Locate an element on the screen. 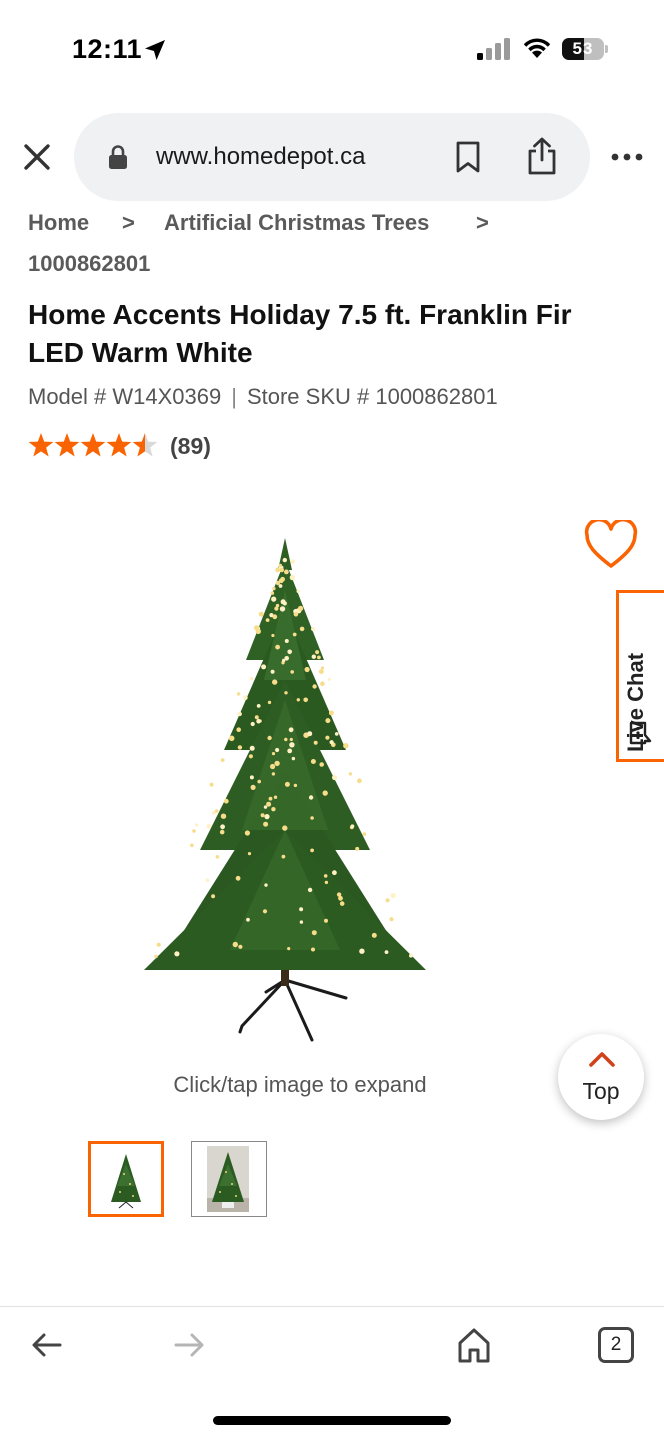 The image size is (664, 1440). status-time: 12:11 is located at coordinates (107, 49).